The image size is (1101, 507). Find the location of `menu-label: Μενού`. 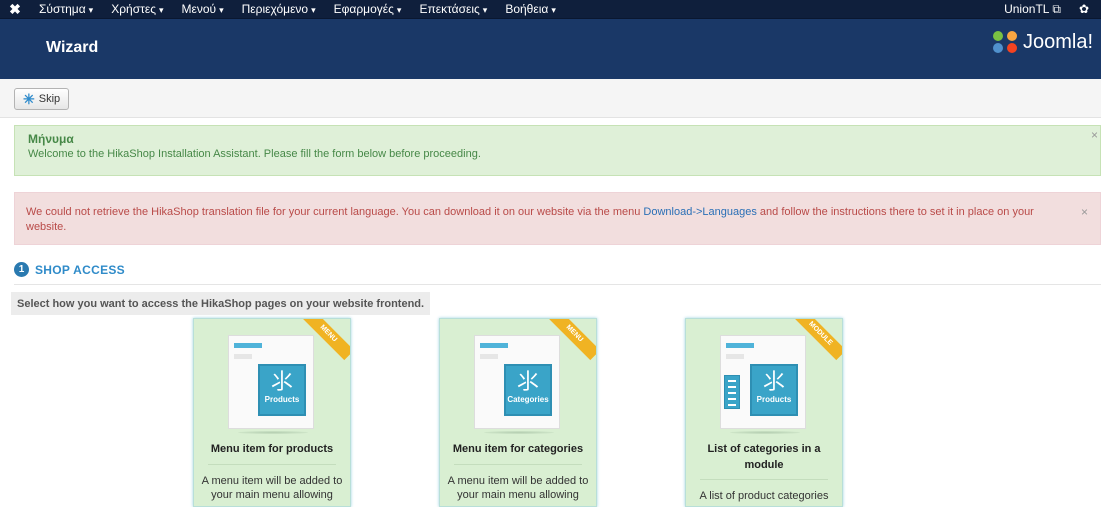

menu-label: Μενού is located at coordinates (199, 9).